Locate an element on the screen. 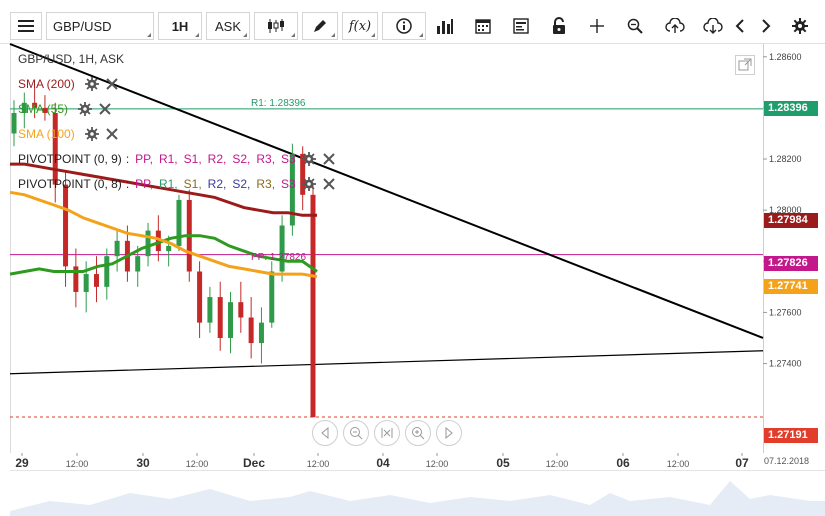 The width and height of the screenshot is (825, 516). fullscreen-button is located at coordinates (745, 65).